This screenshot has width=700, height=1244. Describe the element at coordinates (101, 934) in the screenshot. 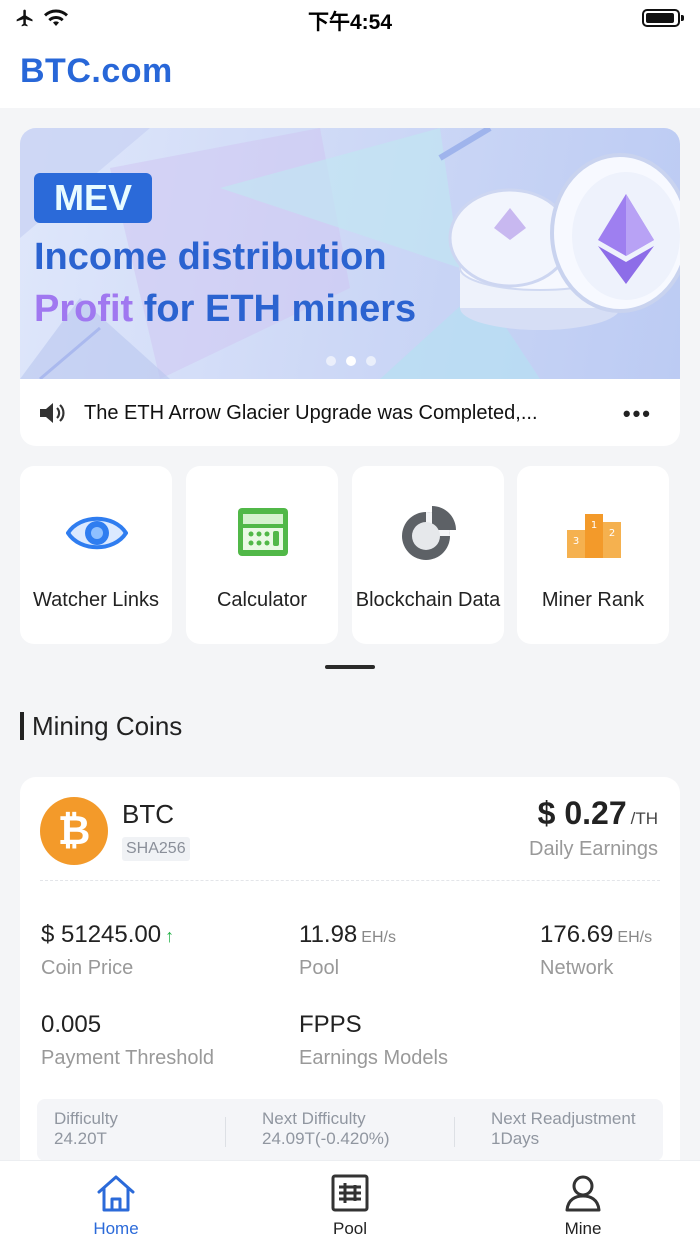

I see `coin-price-value: $ 51245.00` at that location.